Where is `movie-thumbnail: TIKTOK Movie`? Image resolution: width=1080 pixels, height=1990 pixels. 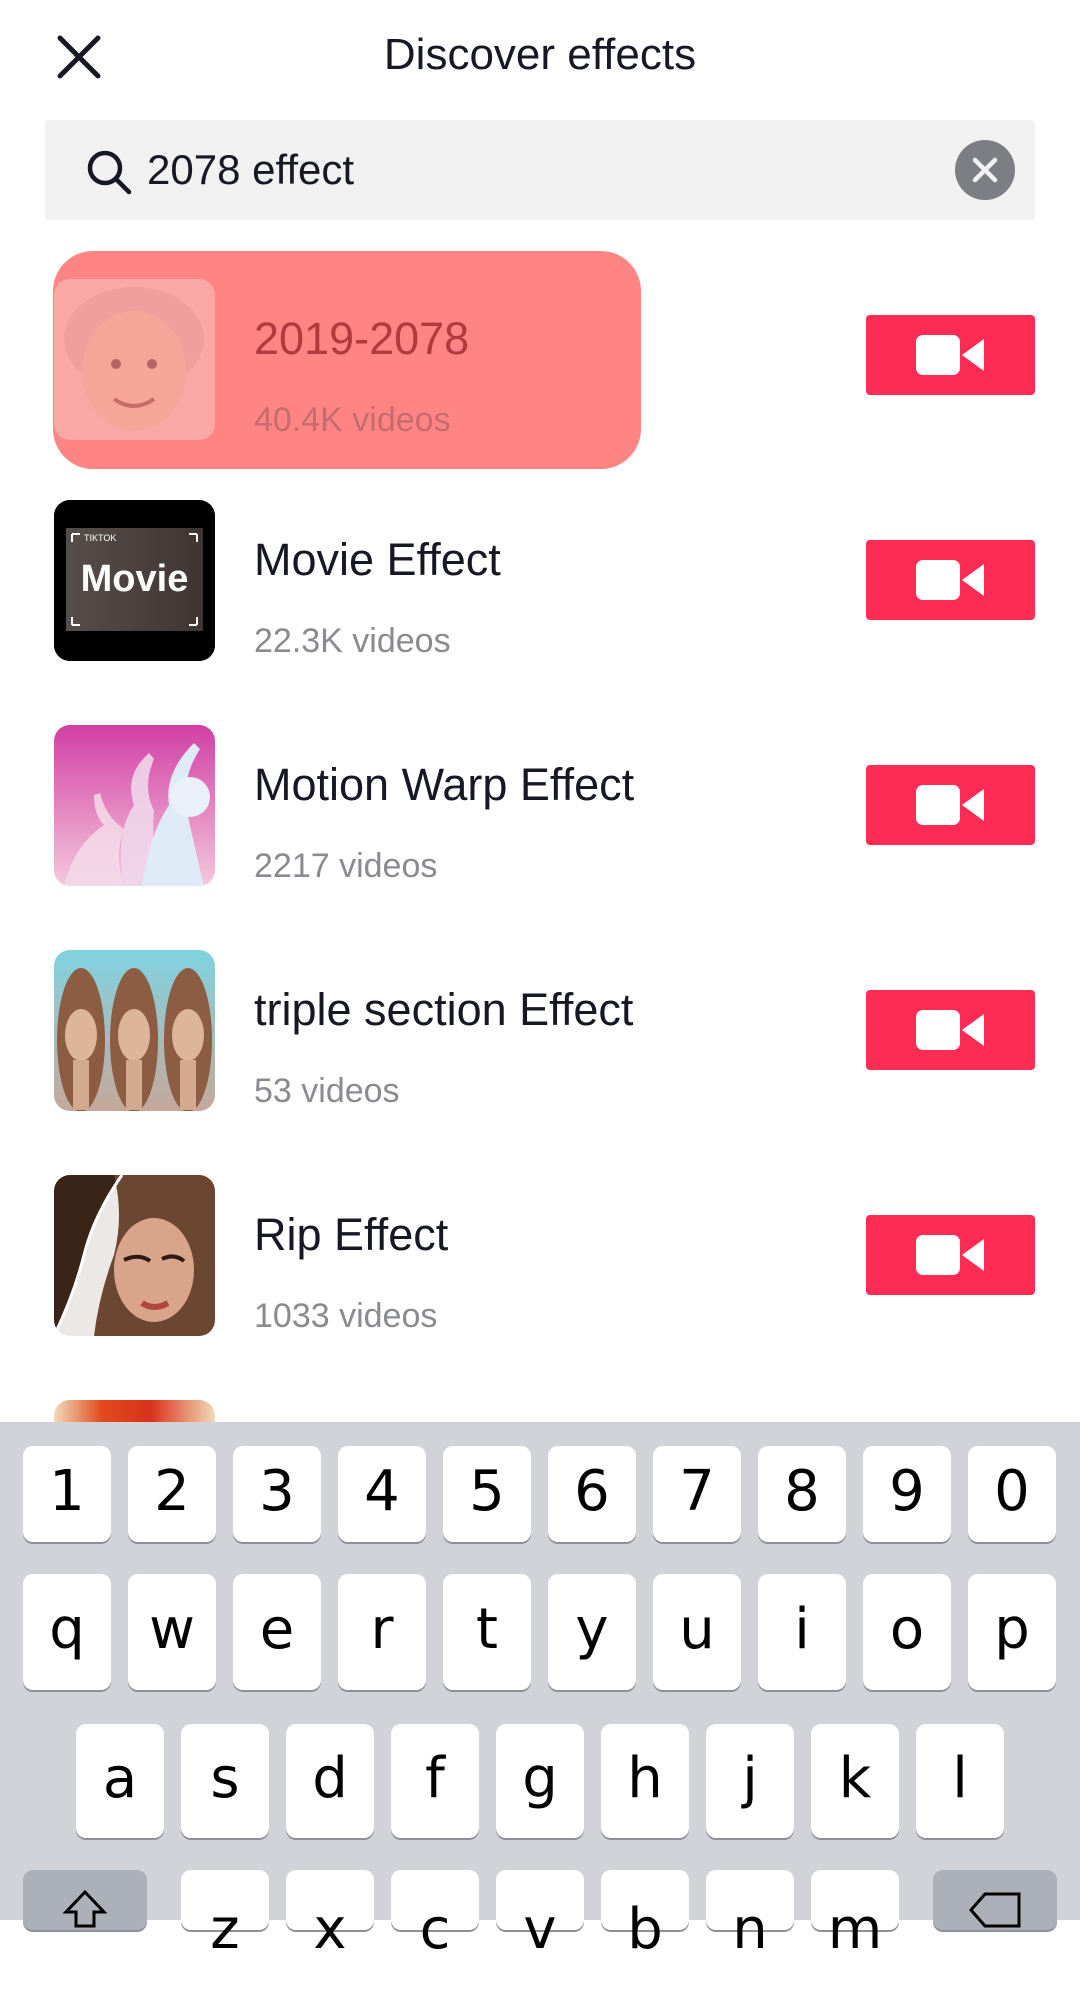
movie-thumbnail: TIKTOK Movie is located at coordinates (134, 580).